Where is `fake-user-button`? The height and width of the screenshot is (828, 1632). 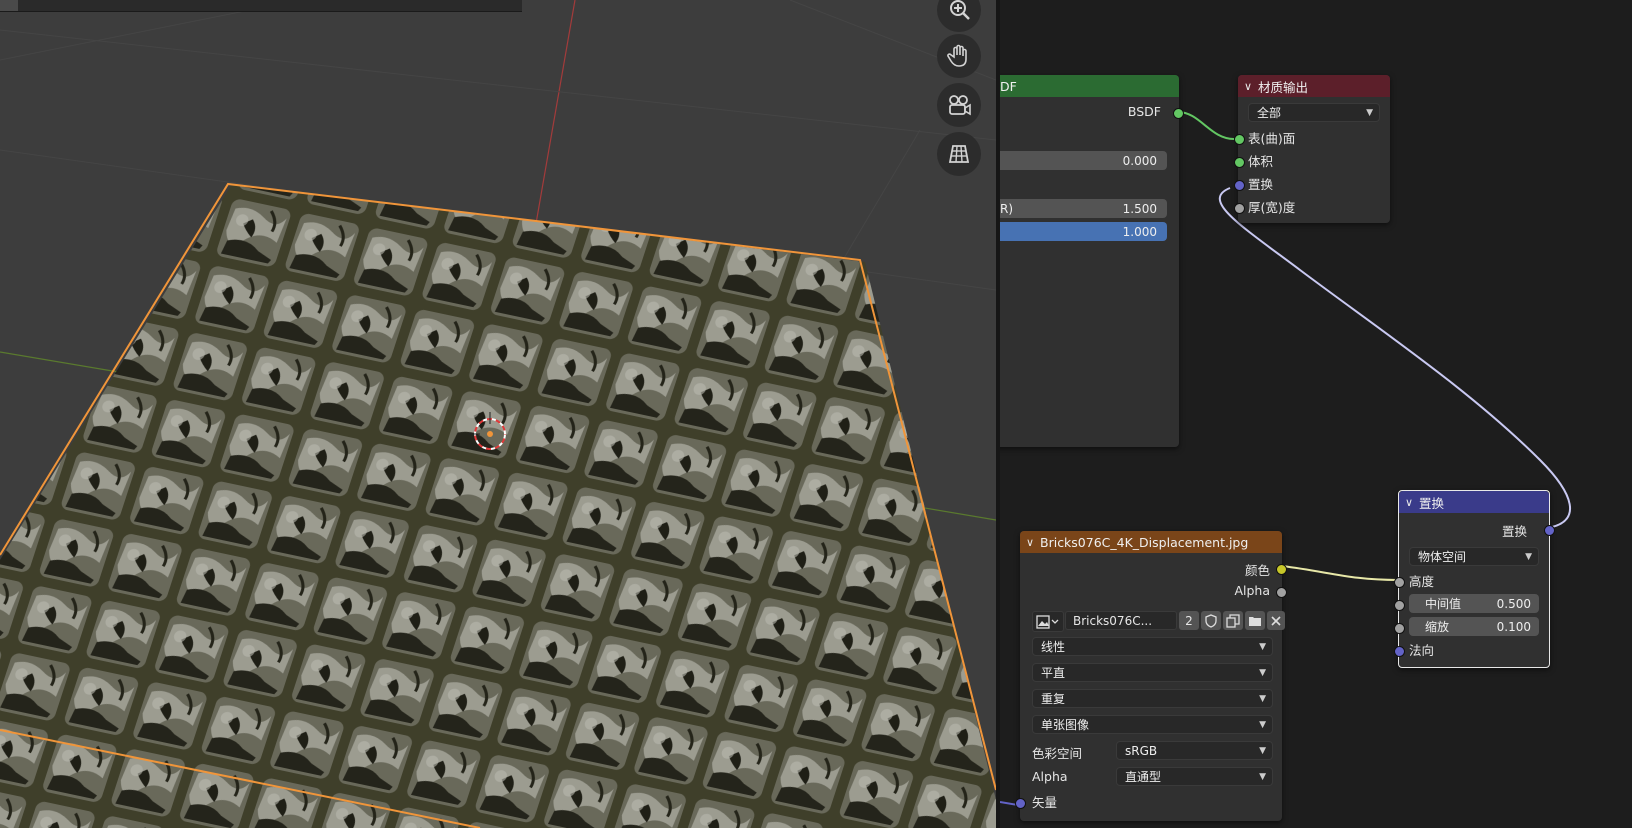
fake-user-button is located at coordinates (1211, 620).